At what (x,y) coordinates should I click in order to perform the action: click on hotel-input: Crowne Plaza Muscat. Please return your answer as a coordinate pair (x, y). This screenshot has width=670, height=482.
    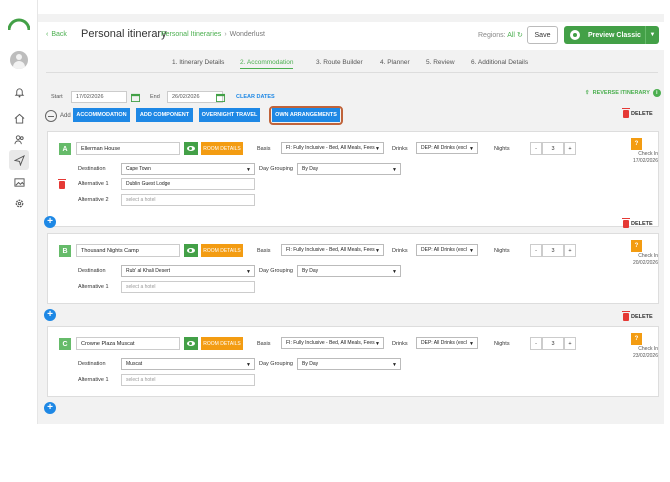
    Looking at the image, I should click on (128, 343).